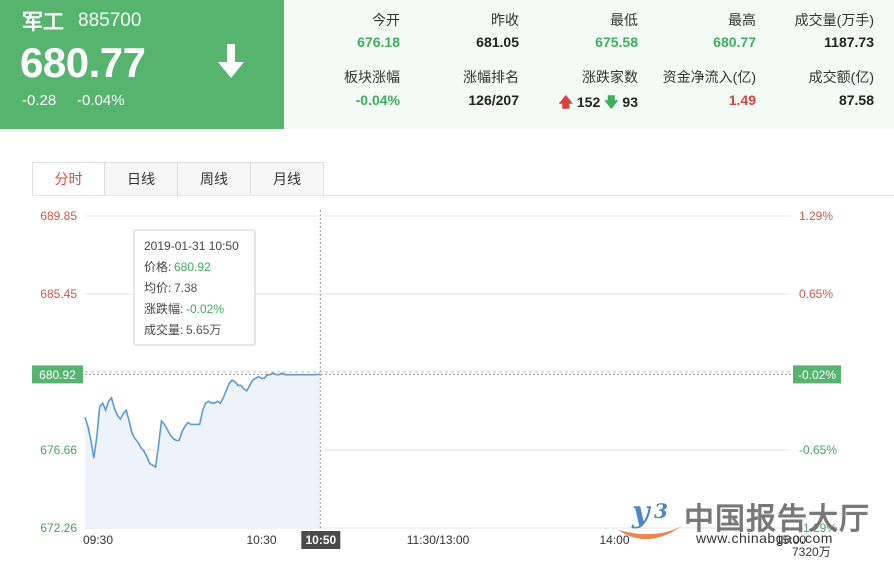  Describe the element at coordinates (764, 538) in the screenshot. I see `watermark-url: www.chinabgao.com` at that location.